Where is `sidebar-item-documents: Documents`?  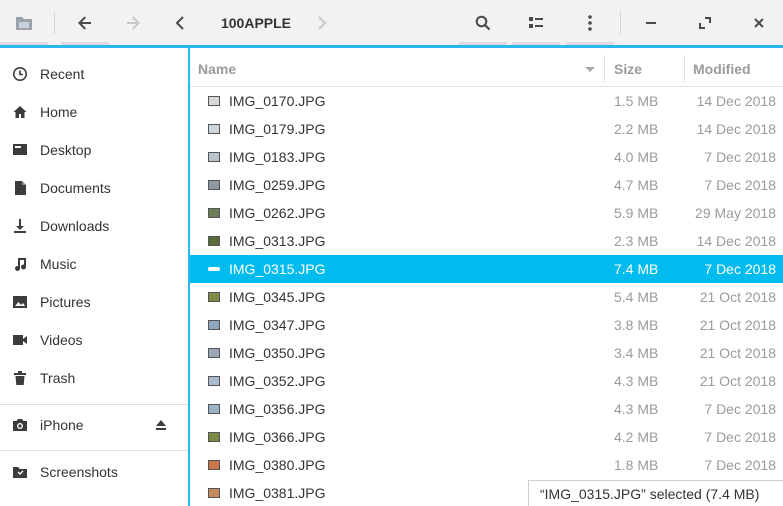
sidebar-item-documents: Documents is located at coordinates (94, 188).